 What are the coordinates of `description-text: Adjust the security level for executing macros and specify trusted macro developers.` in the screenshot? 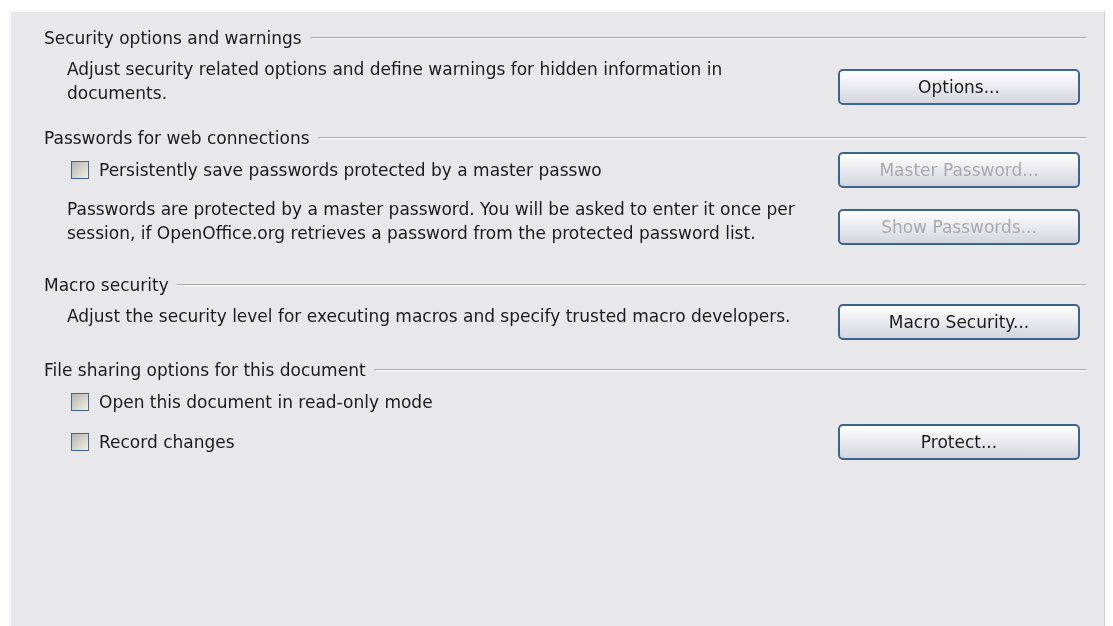 It's located at (429, 316).